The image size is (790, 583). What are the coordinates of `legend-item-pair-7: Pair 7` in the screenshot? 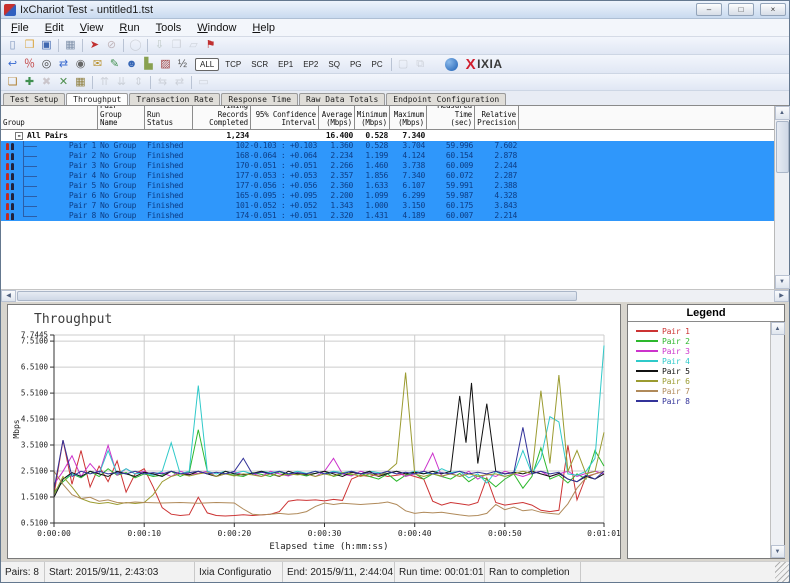 It's located at (701, 391).